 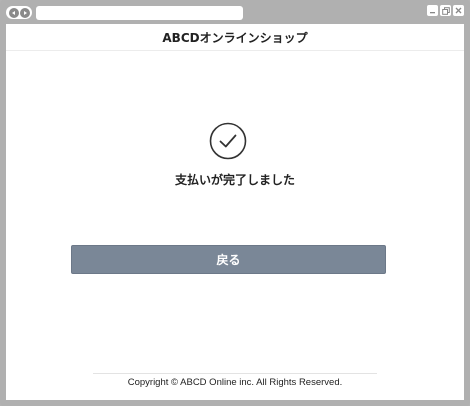 I want to click on site-header: ABCDオンラインショップ, so click(x=235, y=37).